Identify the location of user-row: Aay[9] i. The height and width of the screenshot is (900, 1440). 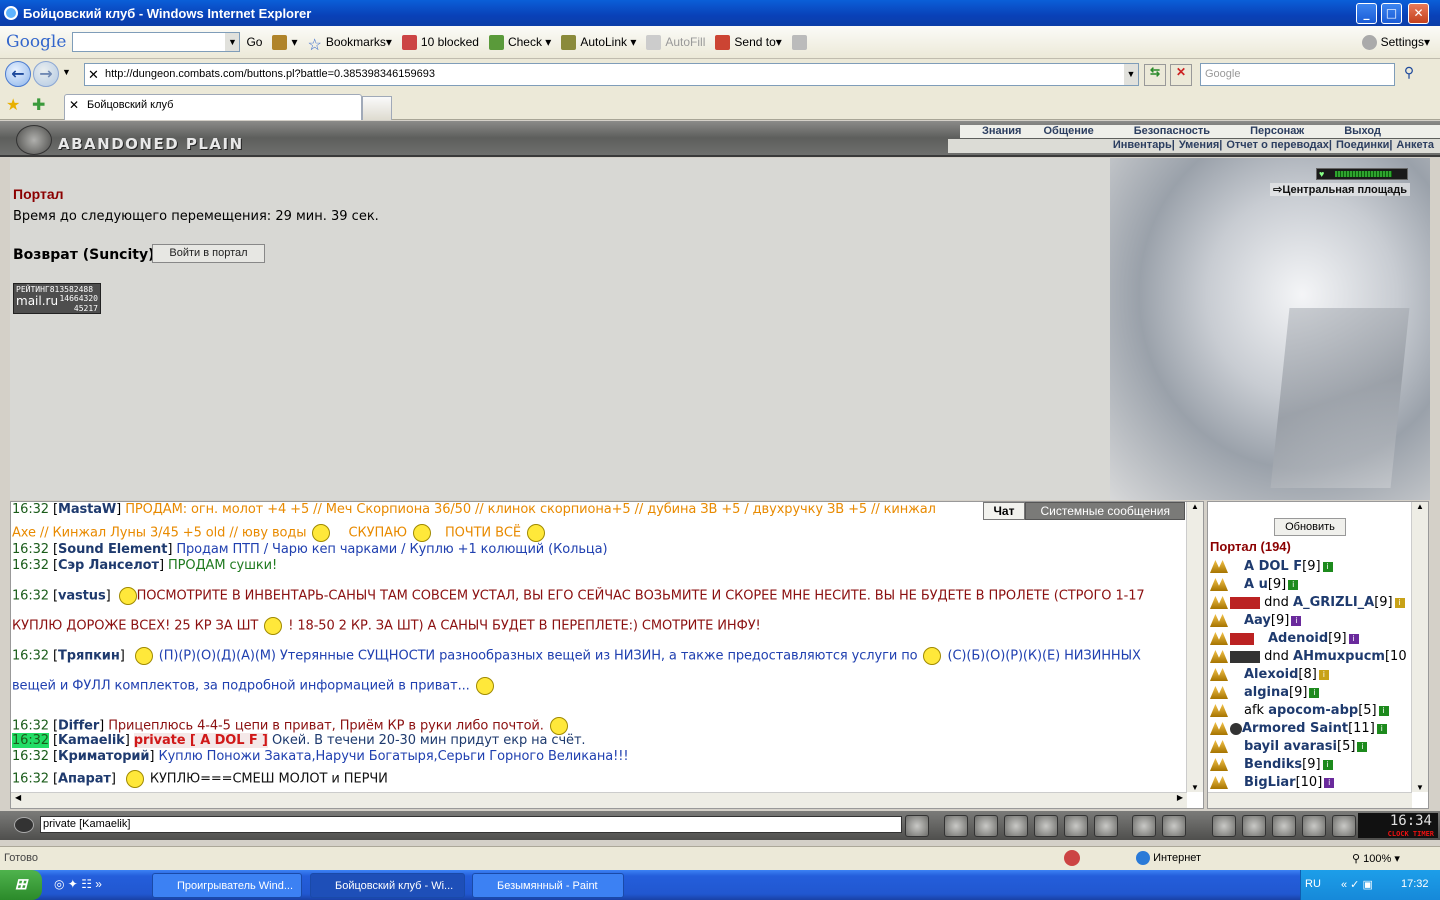
(1256, 620).